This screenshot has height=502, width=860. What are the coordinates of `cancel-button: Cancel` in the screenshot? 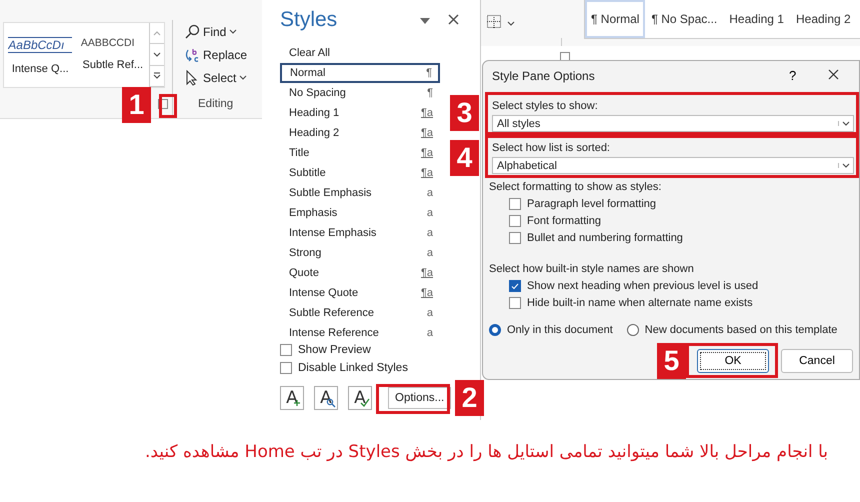 It's located at (817, 361).